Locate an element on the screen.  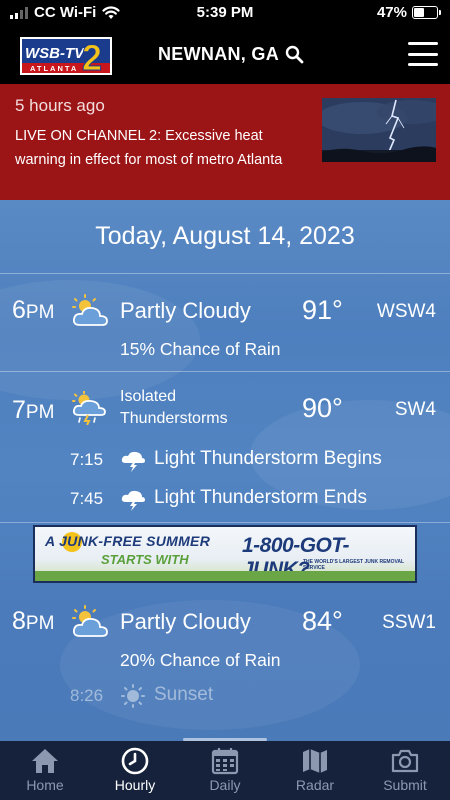
location-selector: NEWNAN, GA is located at coordinates (231, 54).